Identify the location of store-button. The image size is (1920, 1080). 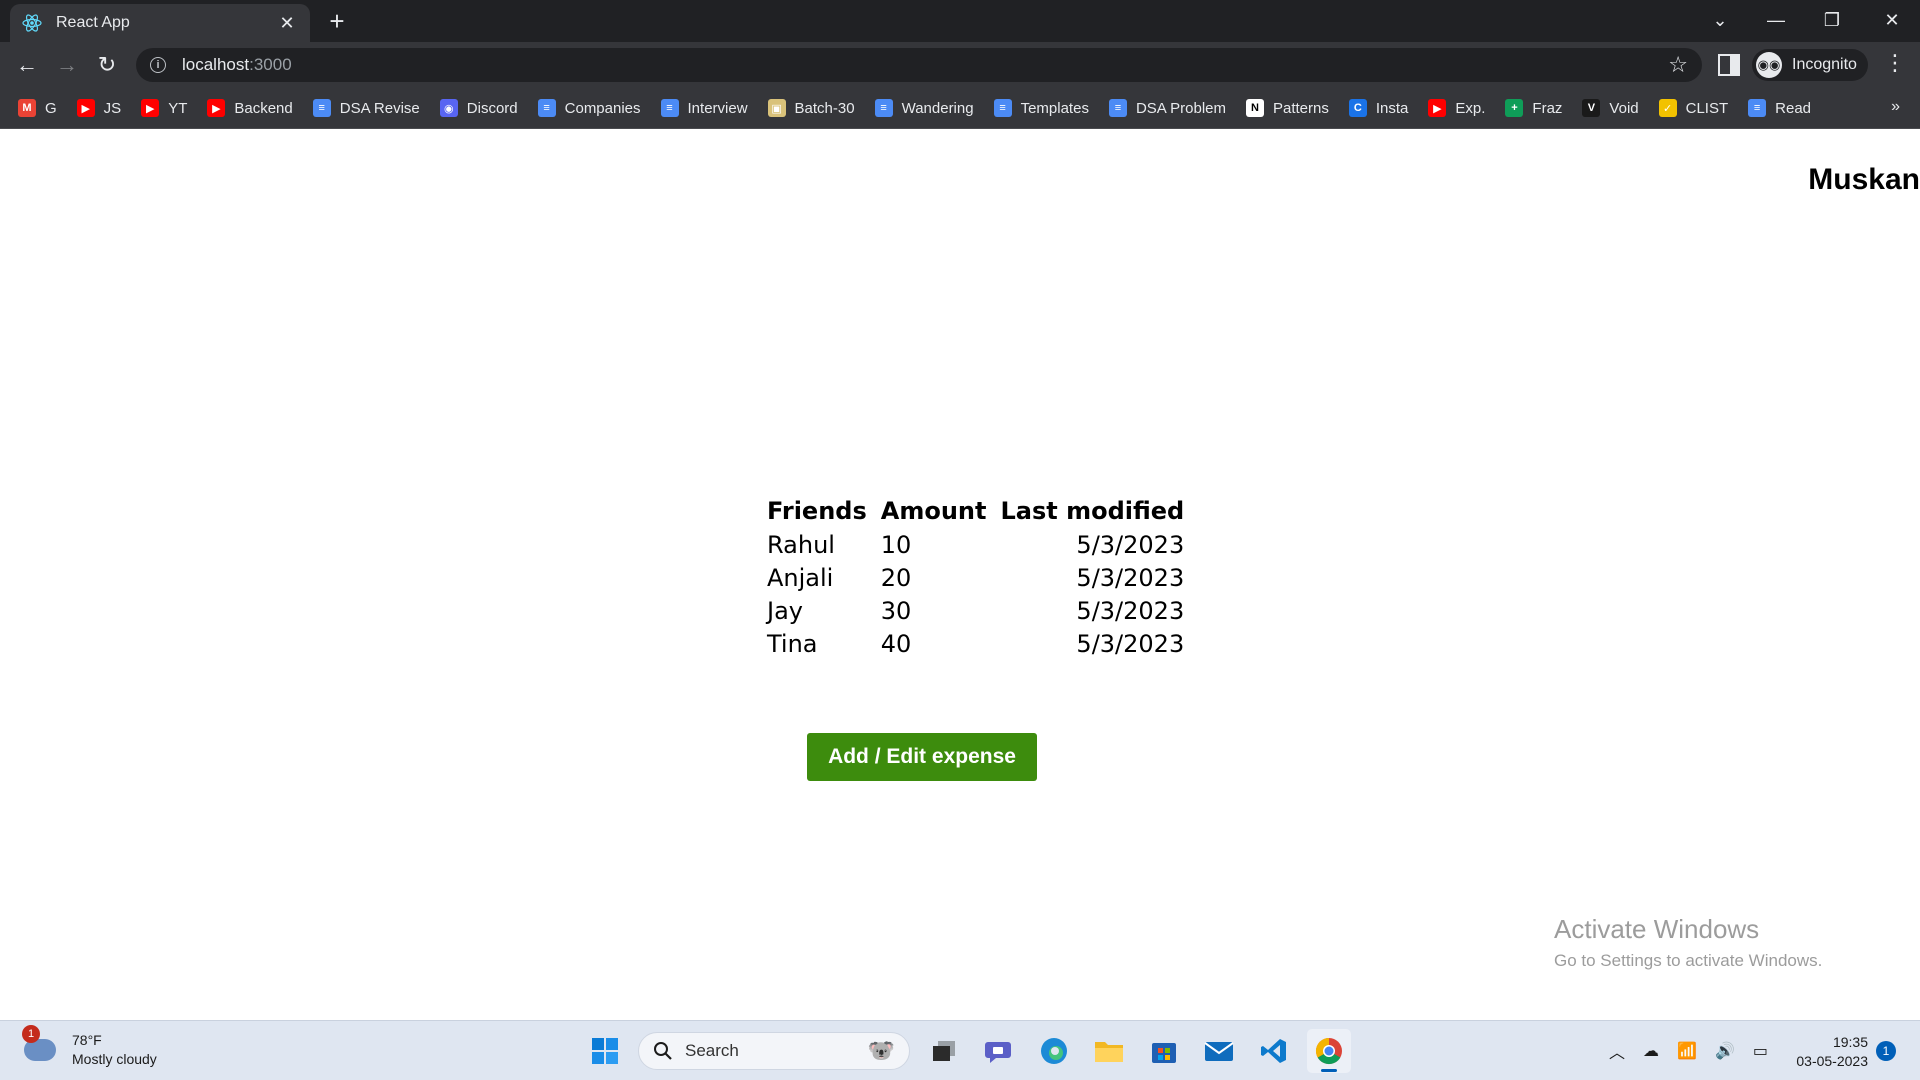
(1164, 1051).